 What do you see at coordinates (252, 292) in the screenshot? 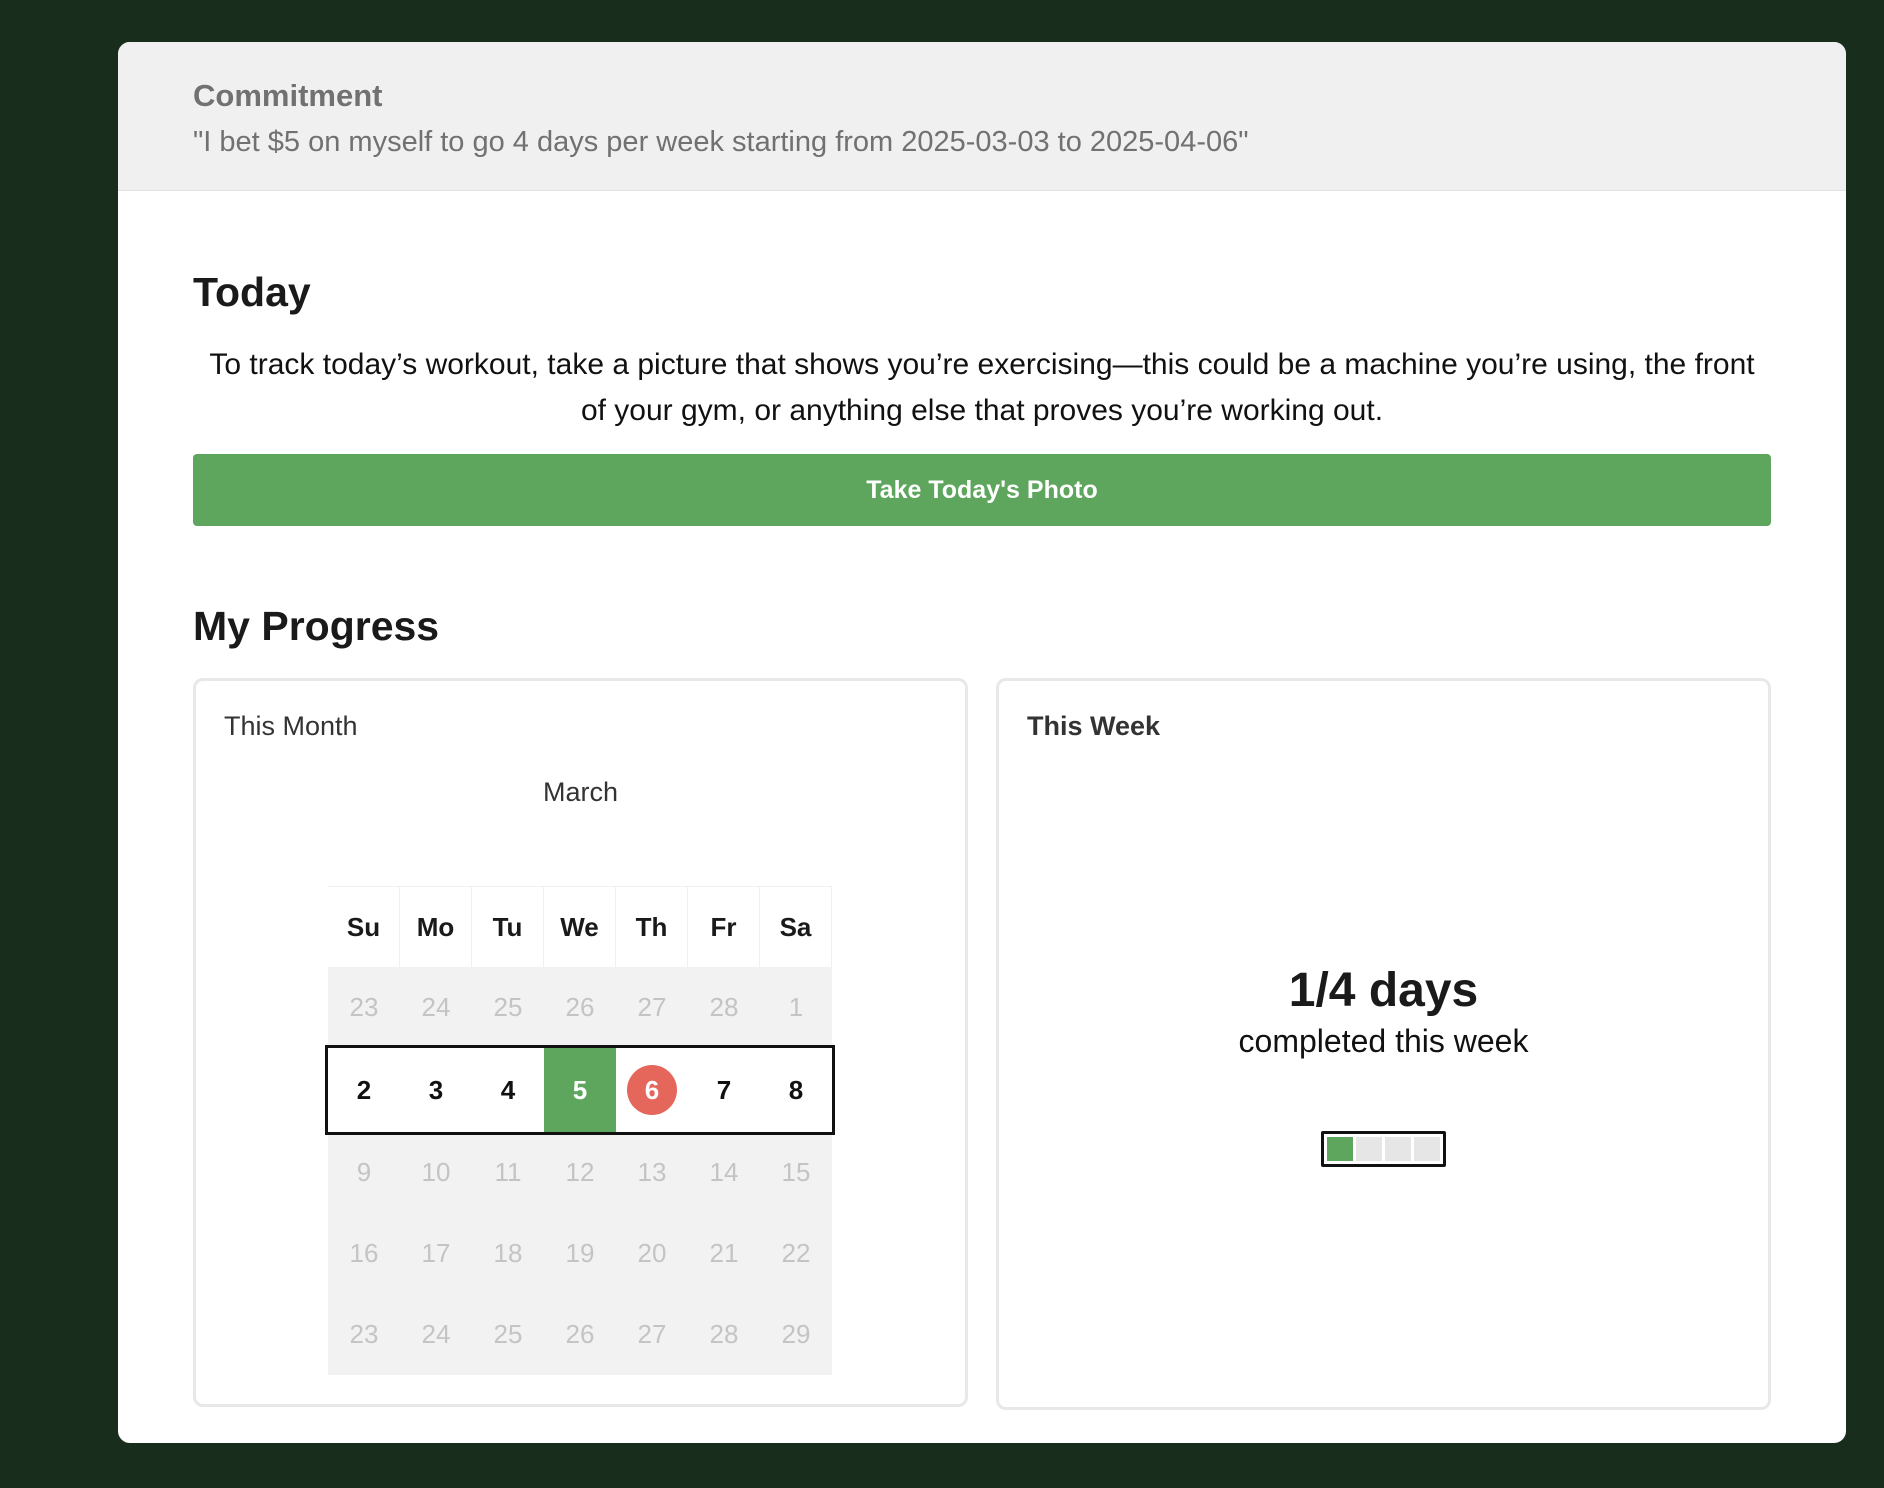
I see `today-heading: Today` at bounding box center [252, 292].